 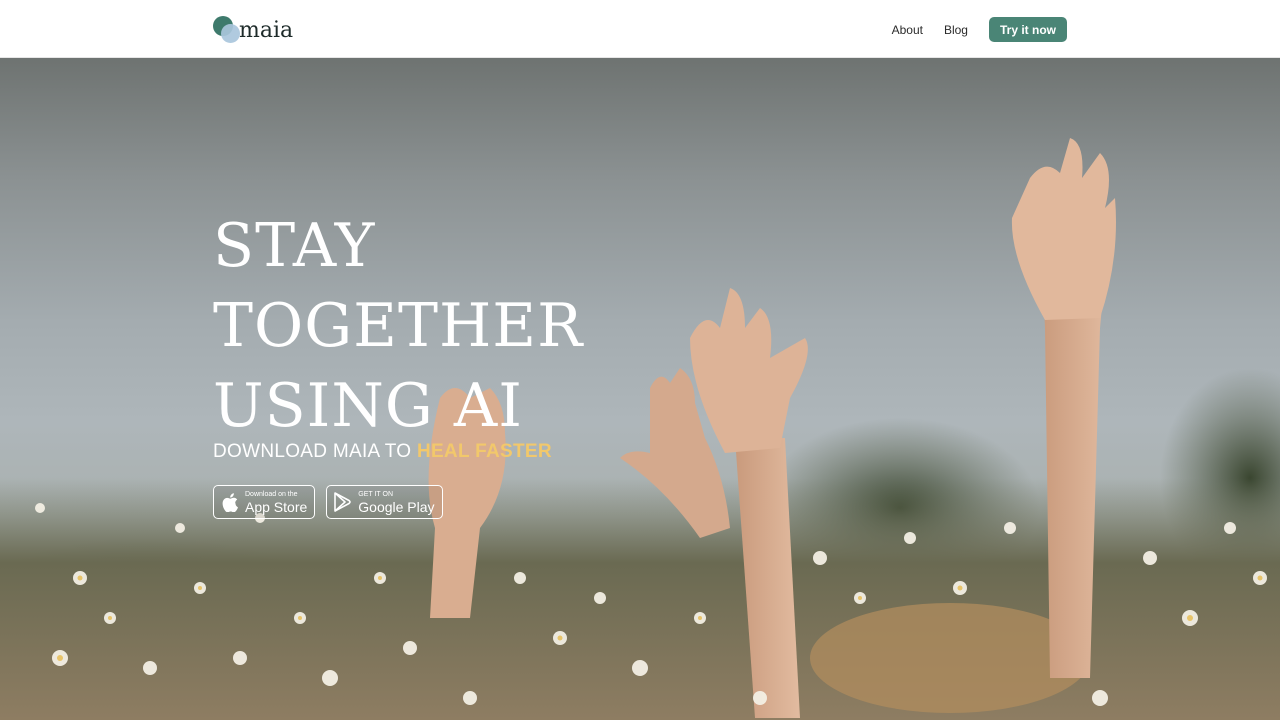 What do you see at coordinates (979, 29) in the screenshot?
I see `main-nav: About Blog Try it now` at bounding box center [979, 29].